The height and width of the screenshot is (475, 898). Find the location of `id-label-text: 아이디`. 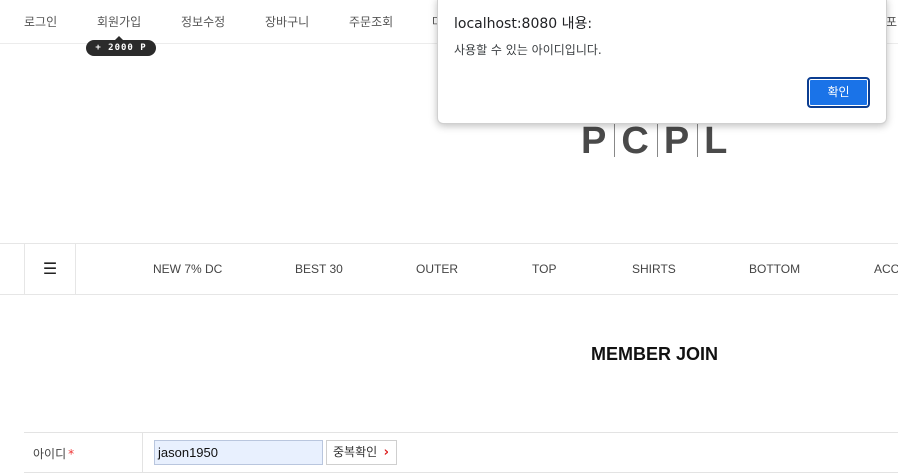

id-label-text: 아이디 is located at coordinates (50, 454).